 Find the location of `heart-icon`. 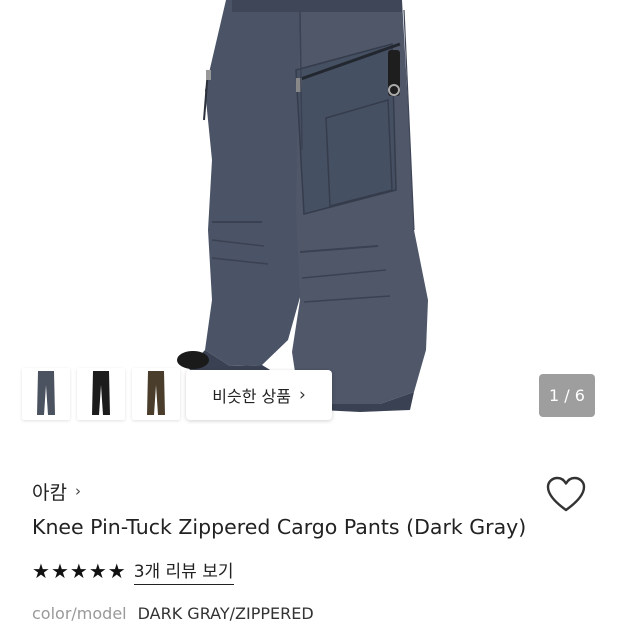

heart-icon is located at coordinates (566, 495).